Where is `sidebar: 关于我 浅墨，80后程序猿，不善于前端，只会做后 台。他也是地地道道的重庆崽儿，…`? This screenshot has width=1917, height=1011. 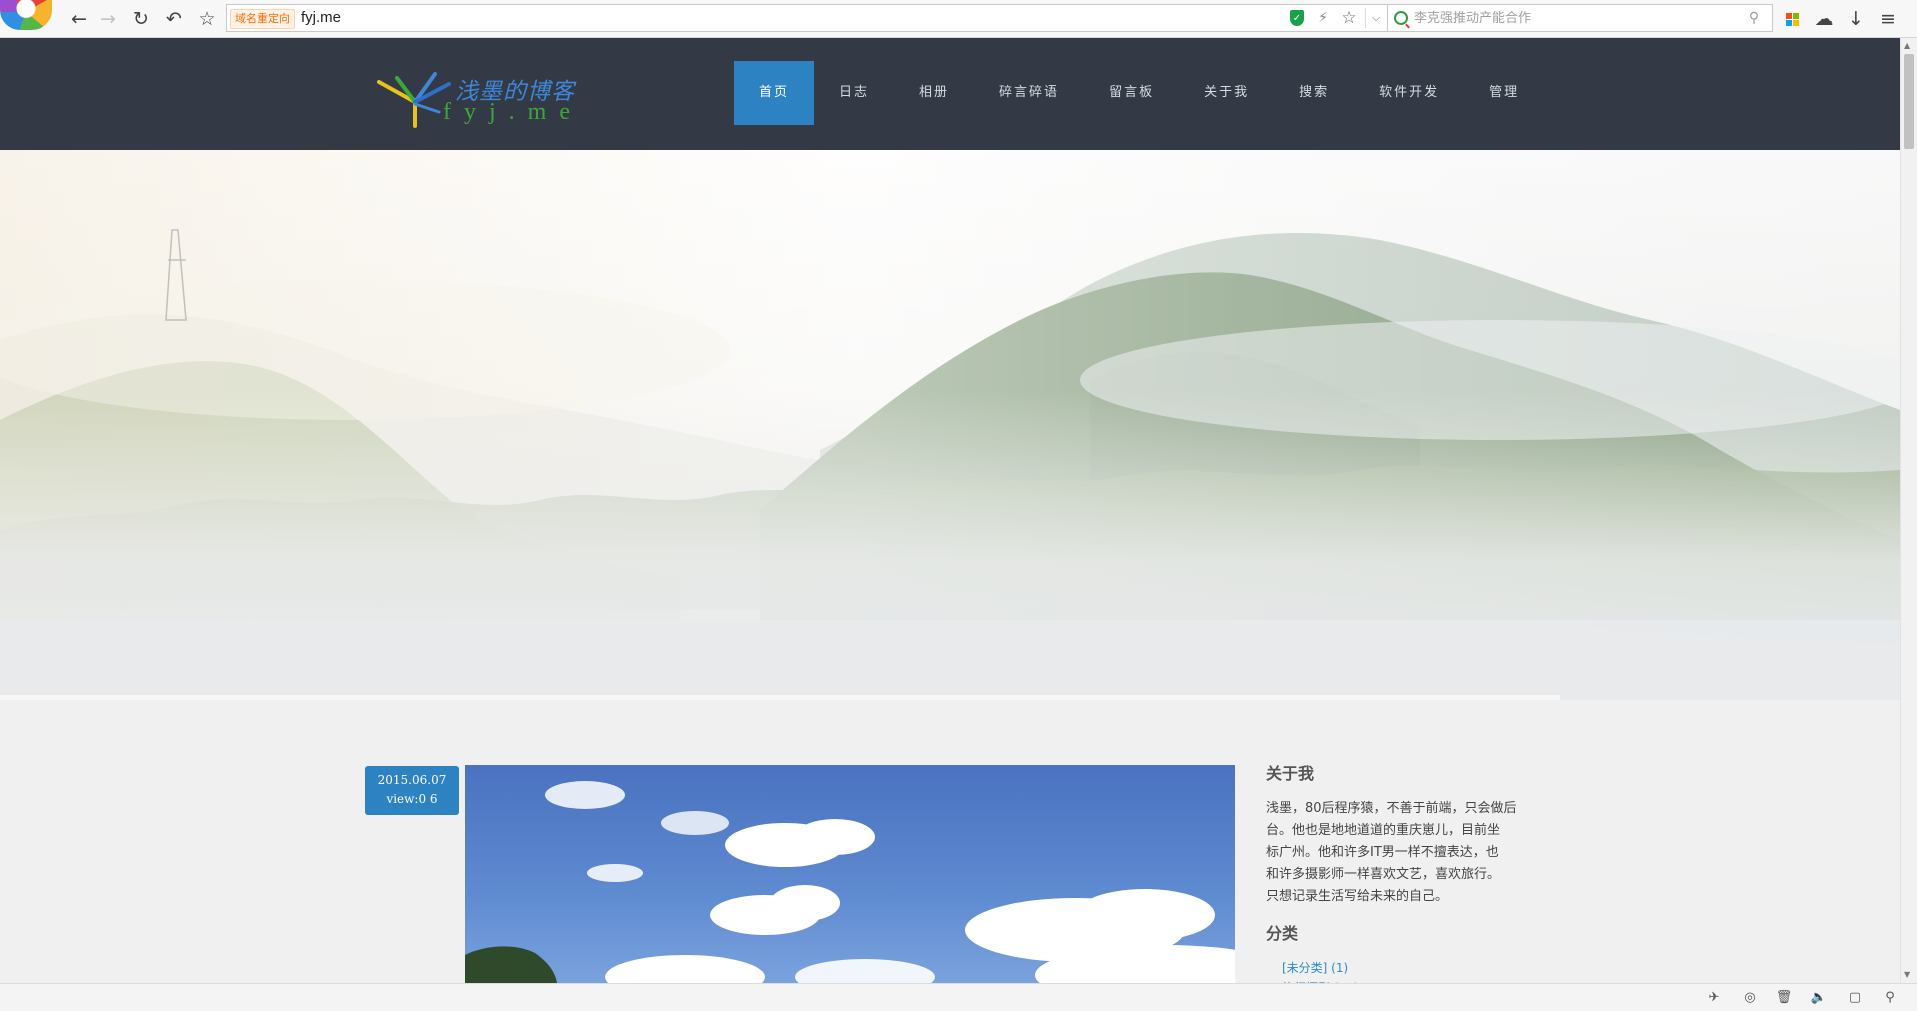
sidebar: 关于我 浅墨，80后程序猿，不善于前端，只会做后 台。他也是地地道道的重庆崽儿，… is located at coordinates (1406, 879).